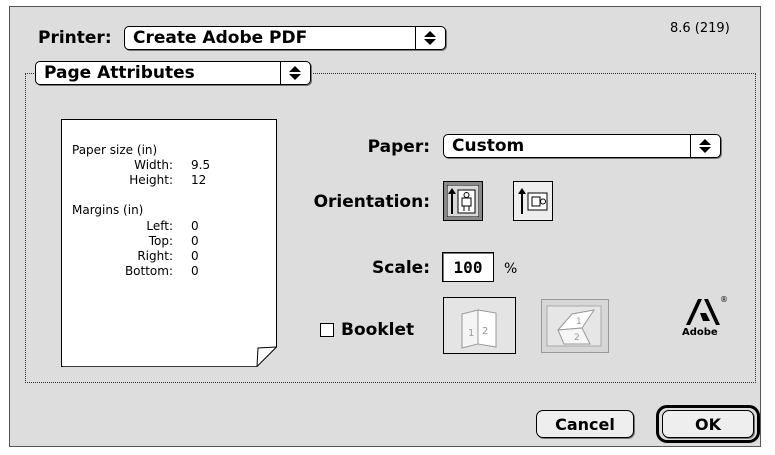 The width and height of the screenshot is (775, 455). I want to click on ok-button-default-ring: OK, so click(708, 424).